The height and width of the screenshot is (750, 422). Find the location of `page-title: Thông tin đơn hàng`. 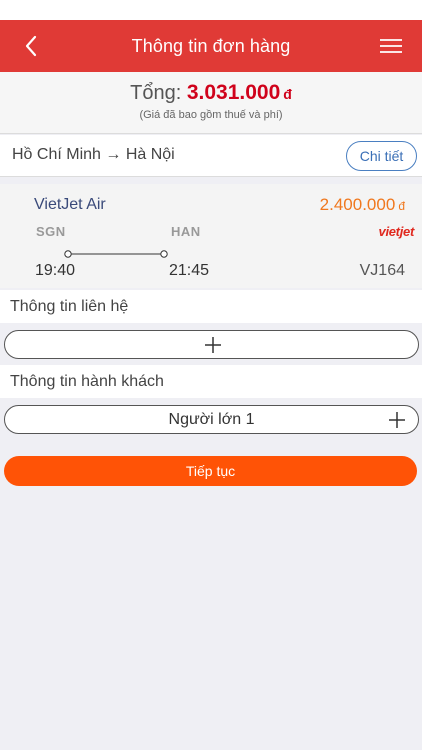

page-title: Thông tin đơn hàng is located at coordinates (211, 45).